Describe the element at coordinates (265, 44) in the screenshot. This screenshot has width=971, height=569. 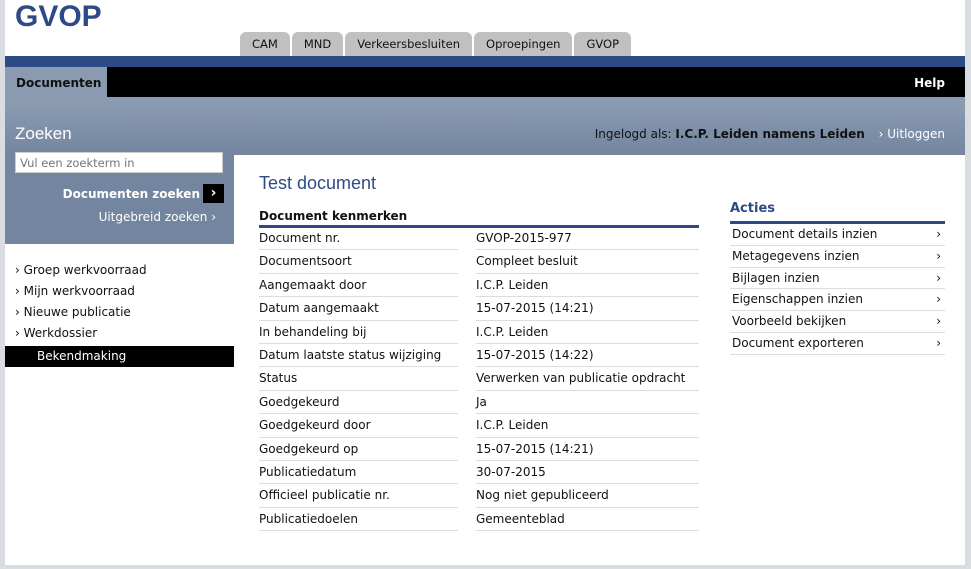
I see `tab-cam: CAM` at that location.